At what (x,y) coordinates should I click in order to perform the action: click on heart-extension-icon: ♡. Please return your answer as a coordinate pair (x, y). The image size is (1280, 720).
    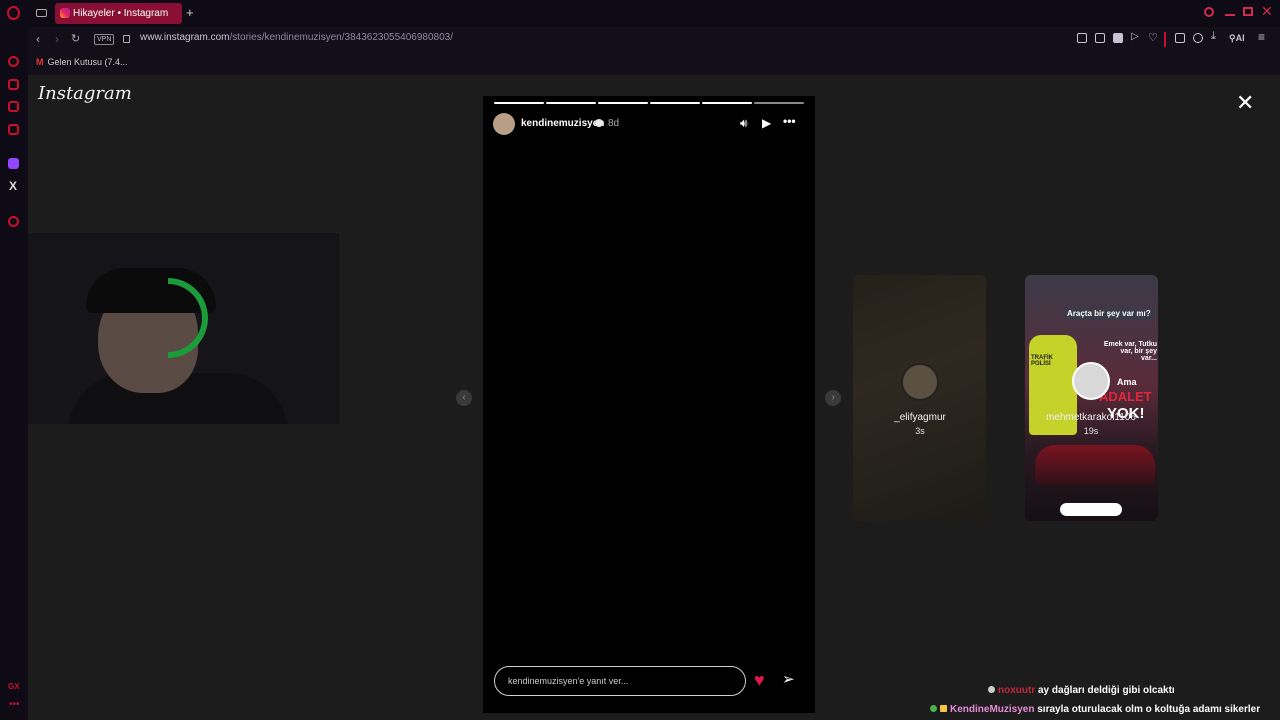
    Looking at the image, I should click on (1153, 37).